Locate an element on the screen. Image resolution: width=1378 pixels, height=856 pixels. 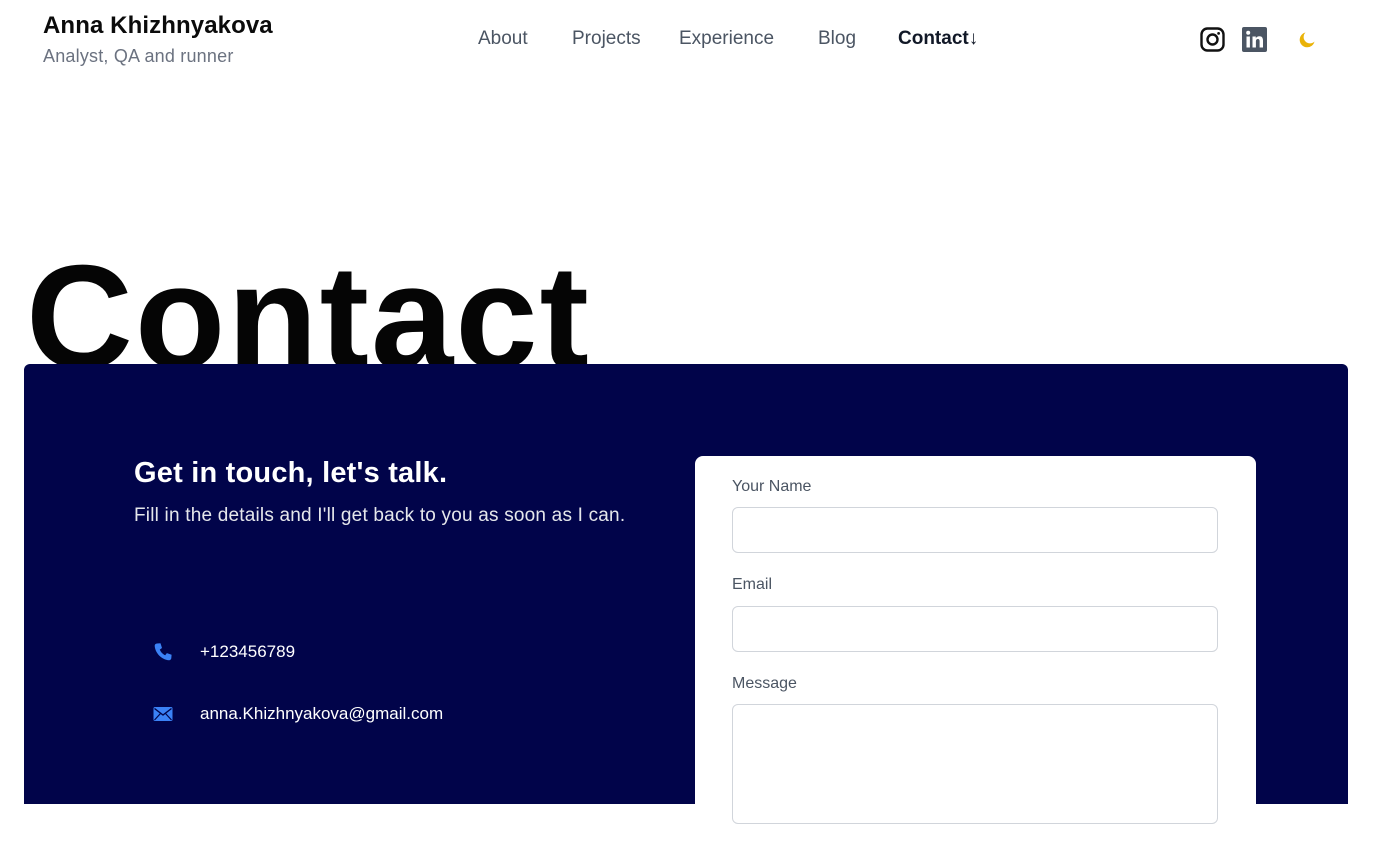
email-row: anna.Khizhnyakova@gmail.com is located at coordinates (297, 714).